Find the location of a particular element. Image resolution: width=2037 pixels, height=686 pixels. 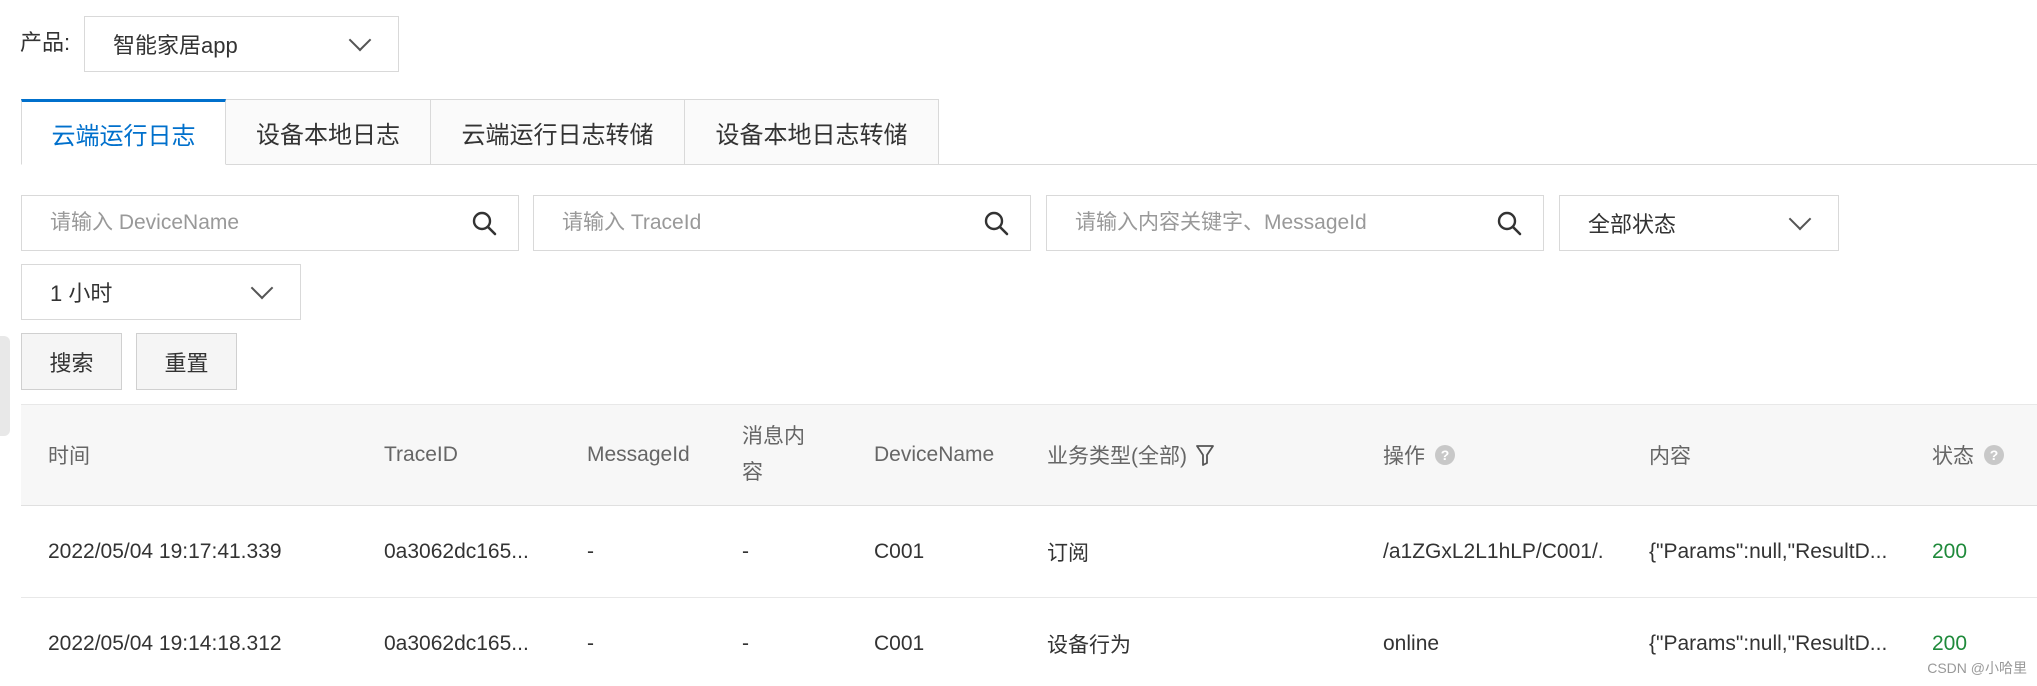

cell-time: 2022/05/04 19:14:18.312 is located at coordinates (165, 643).